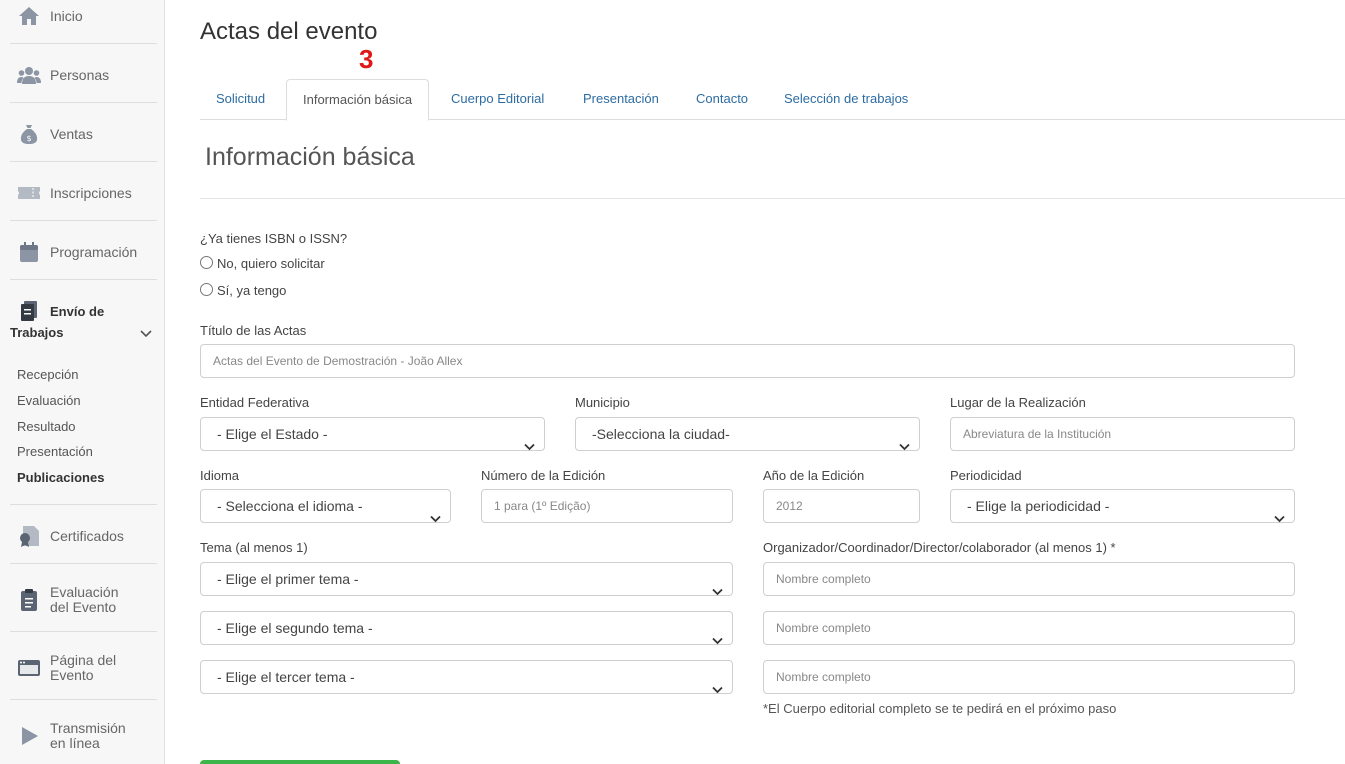 The image size is (1345, 764). I want to click on sidebar-item-certificados: Certificados, so click(83, 536).